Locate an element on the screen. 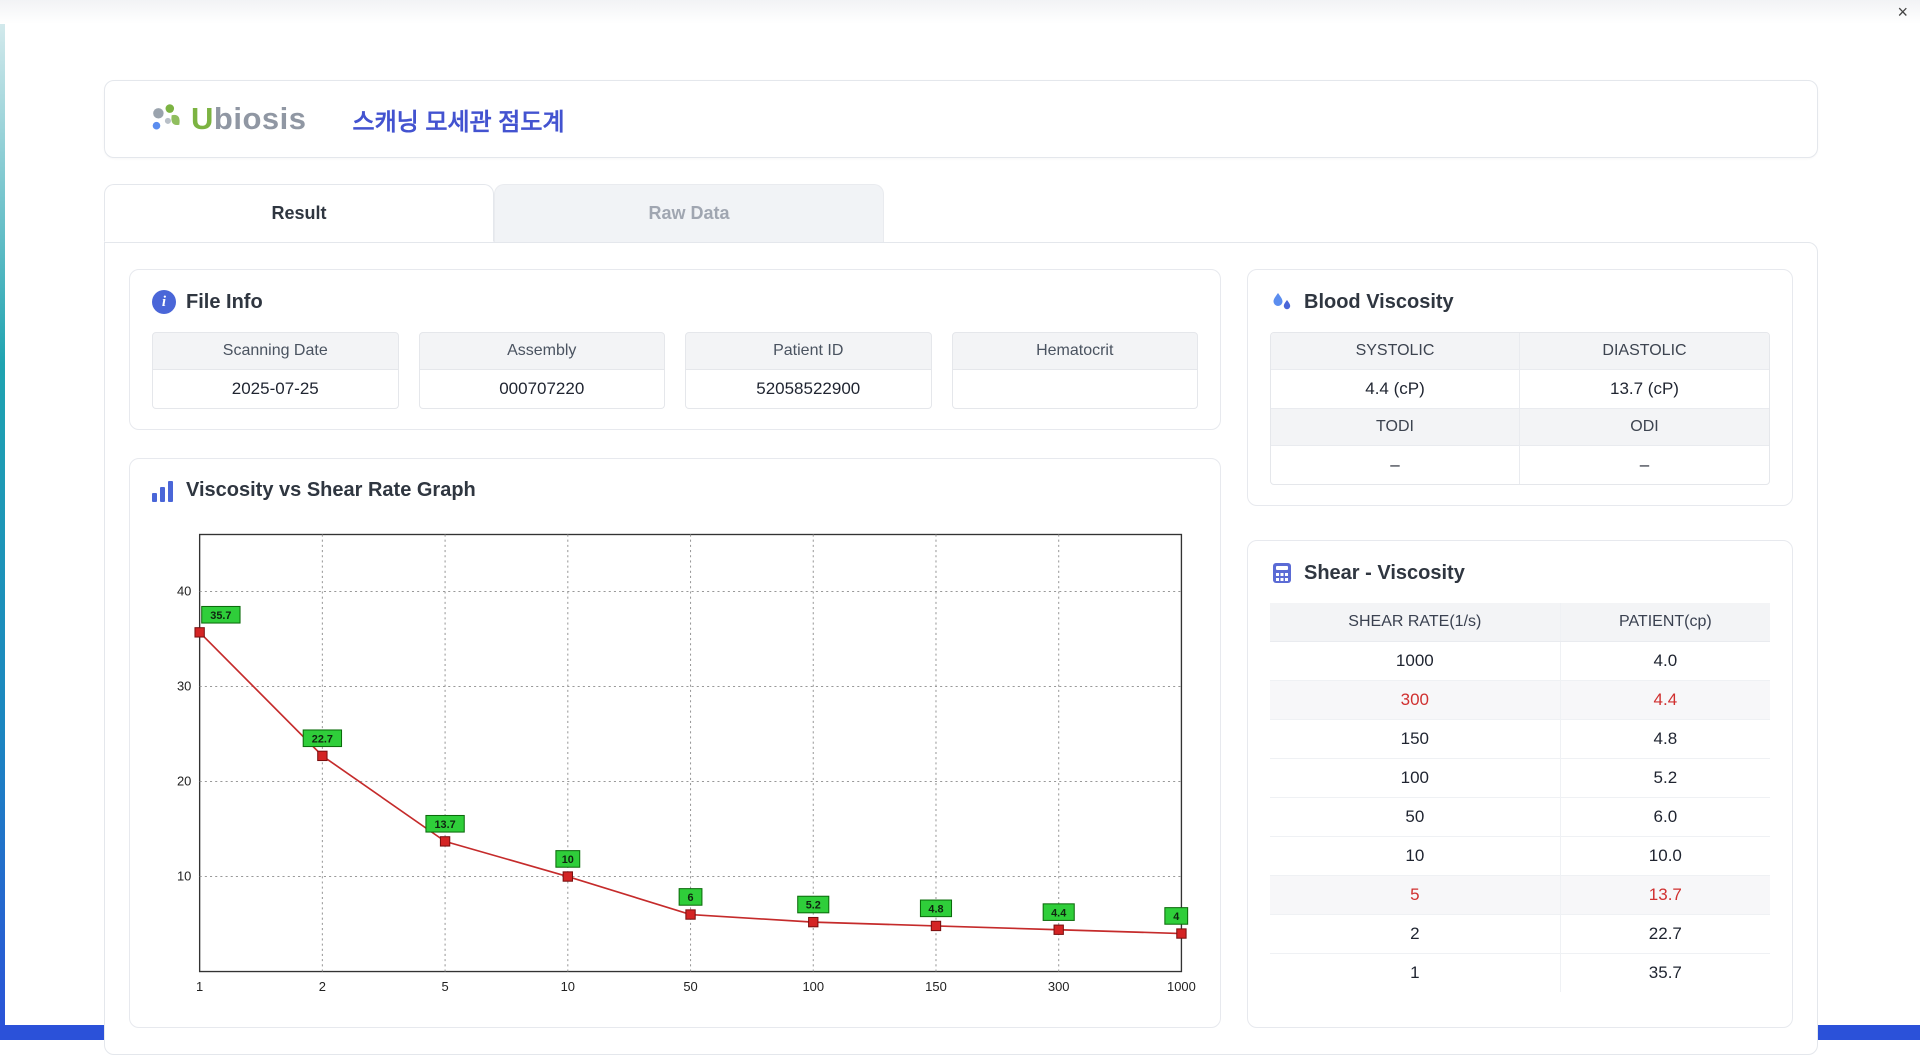 The image size is (1920, 1055). graph-title: Viscosity vs Shear Rate Graph is located at coordinates (331, 490).